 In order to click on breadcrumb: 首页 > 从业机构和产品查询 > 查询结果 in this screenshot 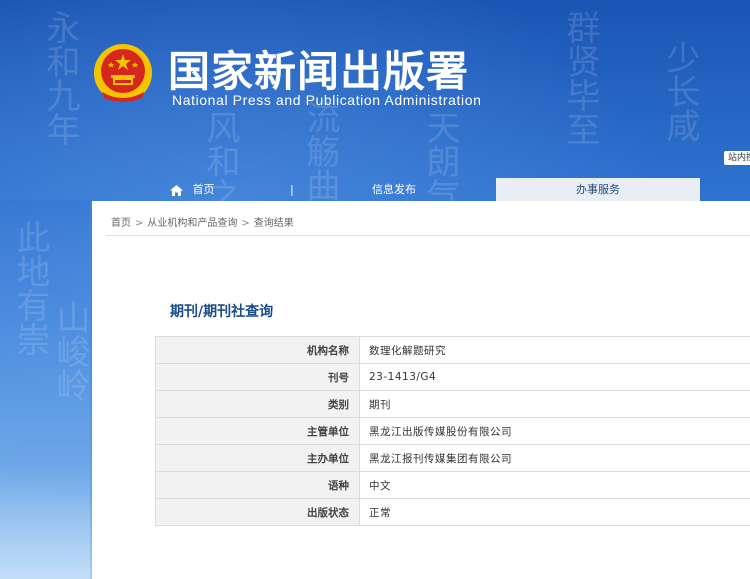, I will do `click(204, 221)`.